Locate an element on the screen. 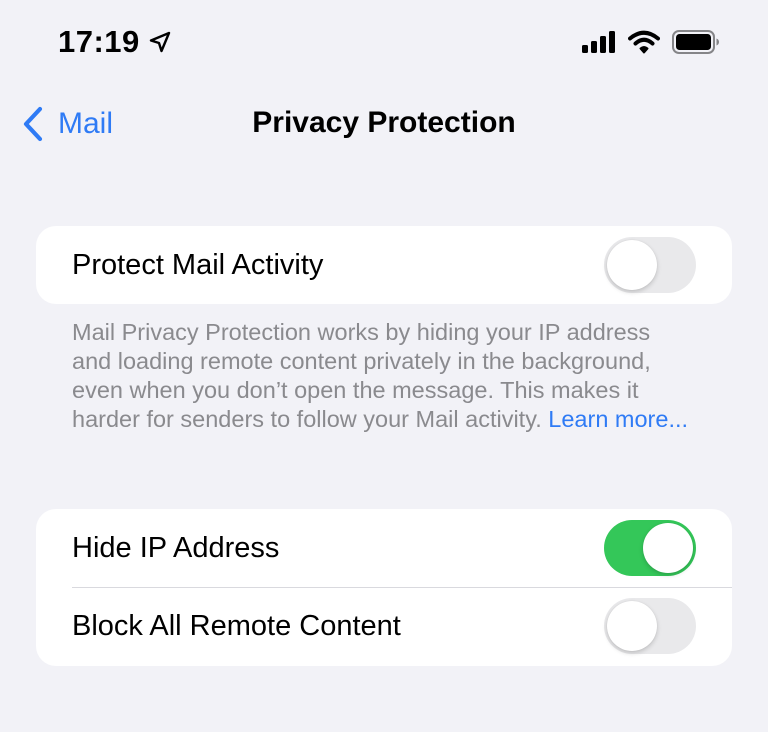 The width and height of the screenshot is (768, 732). status-icons is located at coordinates (651, 42).